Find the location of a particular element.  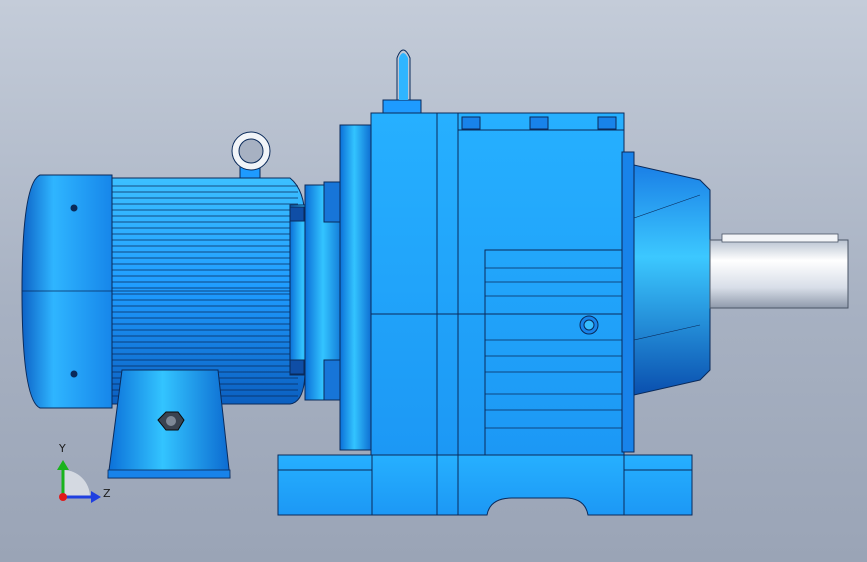

y-arrow-icon is located at coordinates (63, 465).